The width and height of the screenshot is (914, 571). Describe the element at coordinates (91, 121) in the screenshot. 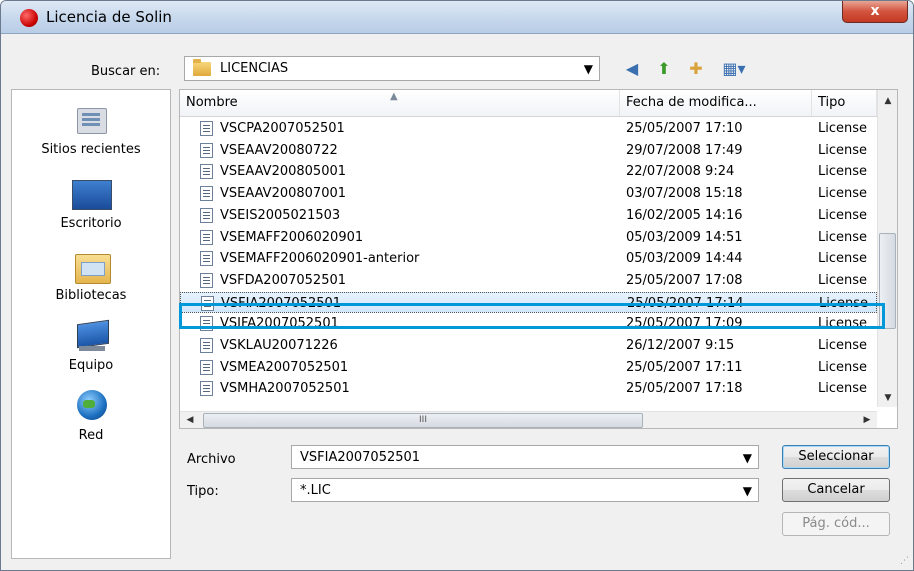

I see `recent-places-icon` at that location.